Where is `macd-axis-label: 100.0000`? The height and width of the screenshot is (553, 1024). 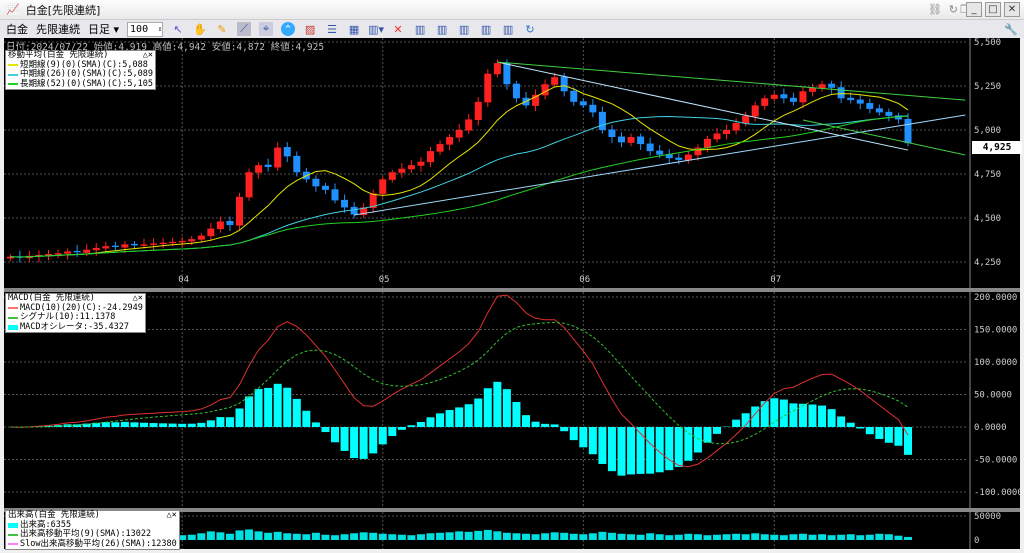
macd-axis-label: 100.0000 is located at coordinates (995, 363).